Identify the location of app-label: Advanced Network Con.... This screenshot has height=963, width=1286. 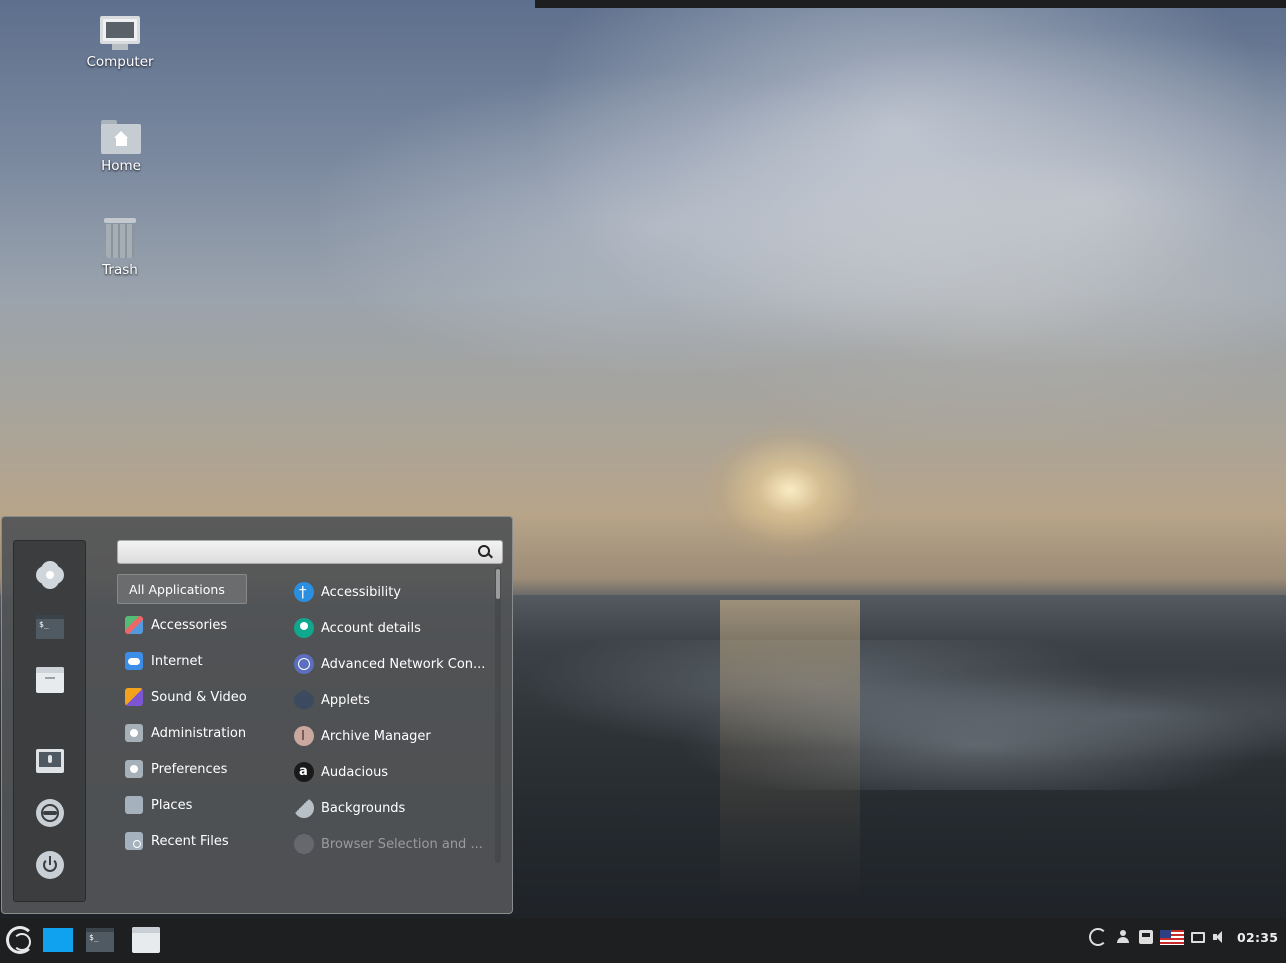
(403, 664).